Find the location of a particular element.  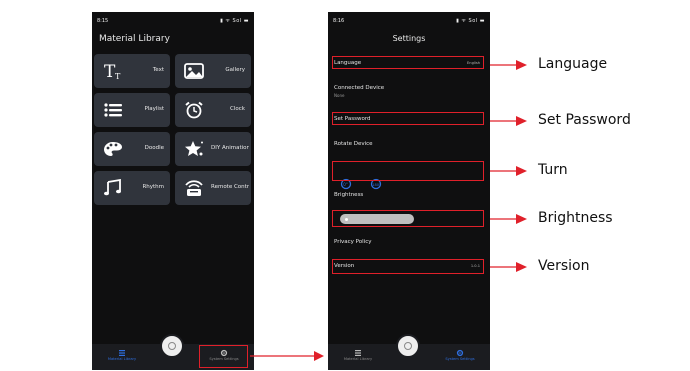

callout-turn: Turn is located at coordinates (553, 170).